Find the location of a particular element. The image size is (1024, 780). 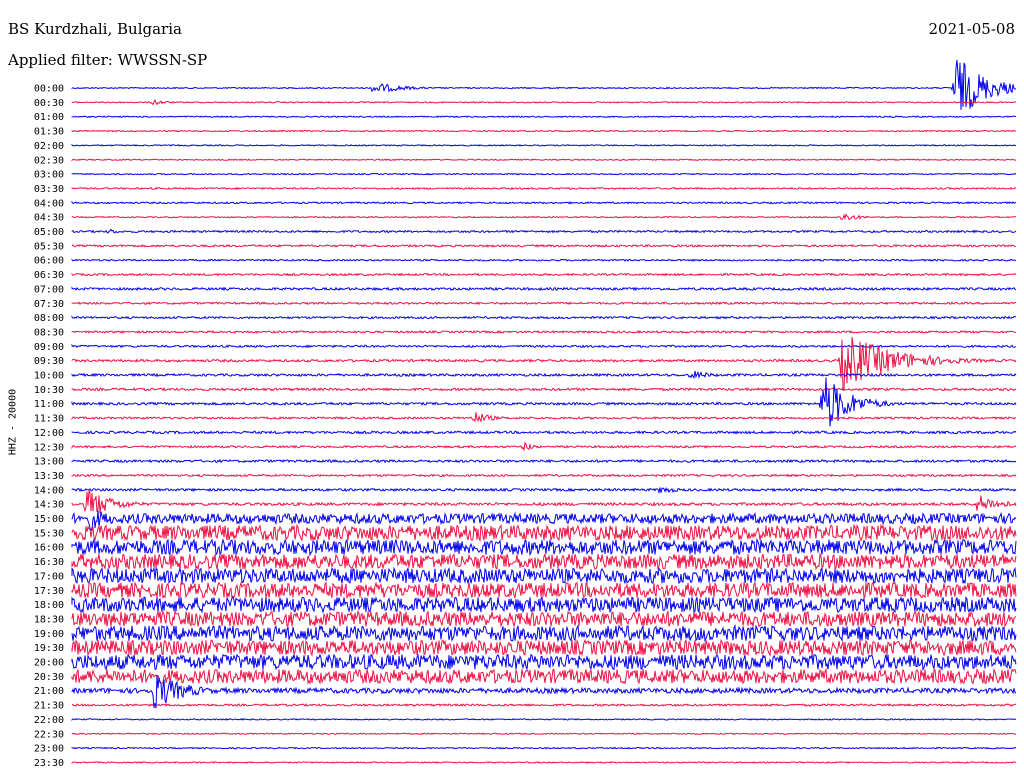

time-tick-label: 20:30 is located at coordinates (49, 677).